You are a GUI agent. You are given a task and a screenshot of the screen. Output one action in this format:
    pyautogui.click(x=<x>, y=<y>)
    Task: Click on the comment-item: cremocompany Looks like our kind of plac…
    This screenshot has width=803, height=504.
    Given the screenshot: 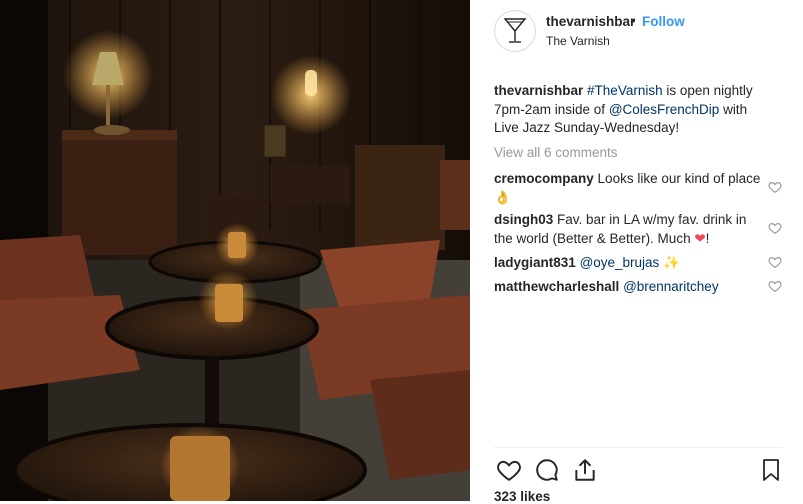 What is the action you would take?
    pyautogui.click(x=630, y=188)
    